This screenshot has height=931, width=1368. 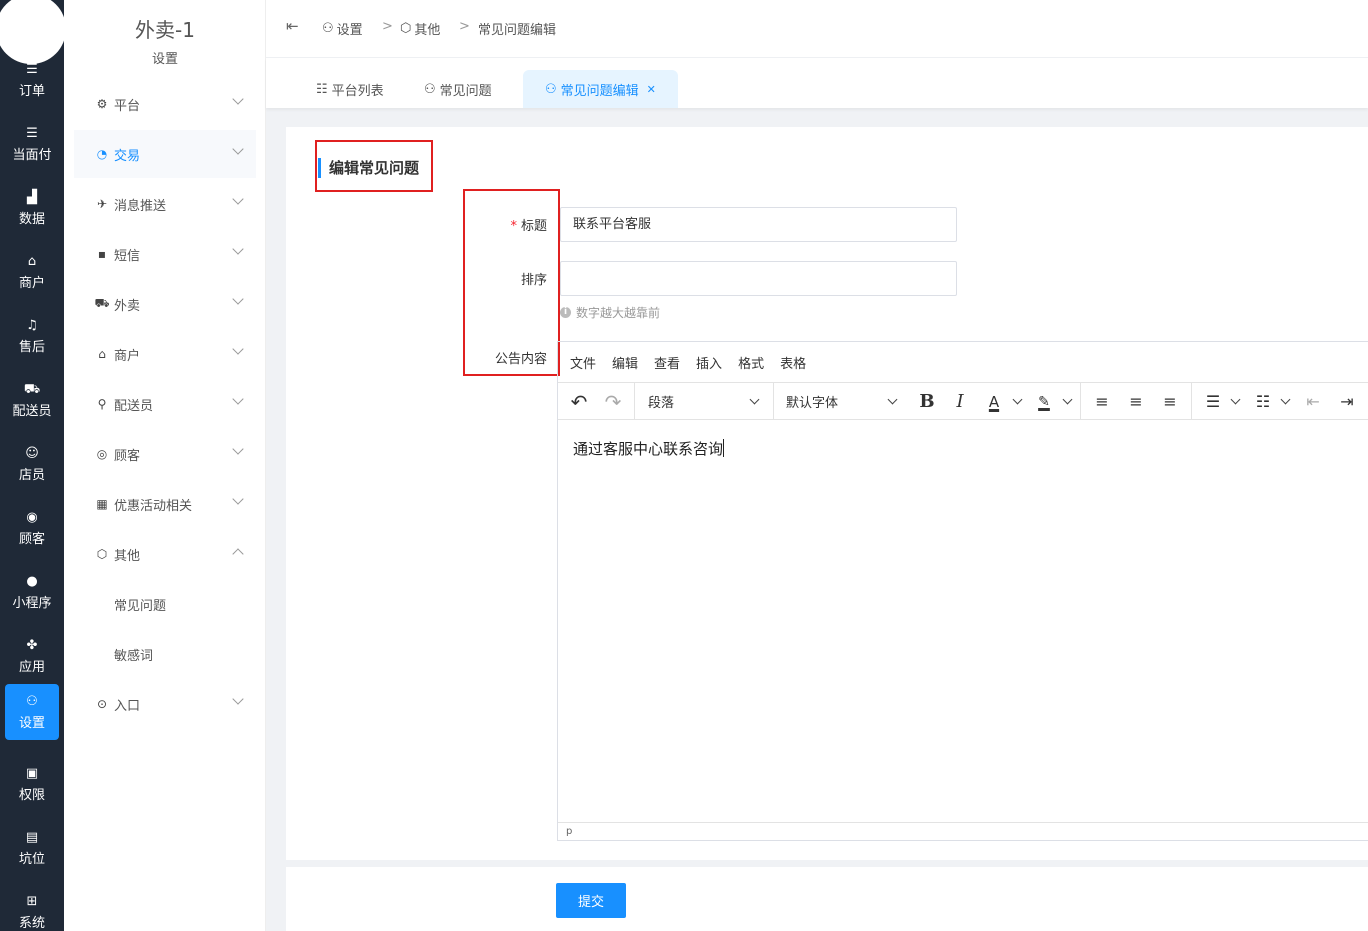 I want to click on numbered-list-icon: ☷, so click(x=1263, y=401).